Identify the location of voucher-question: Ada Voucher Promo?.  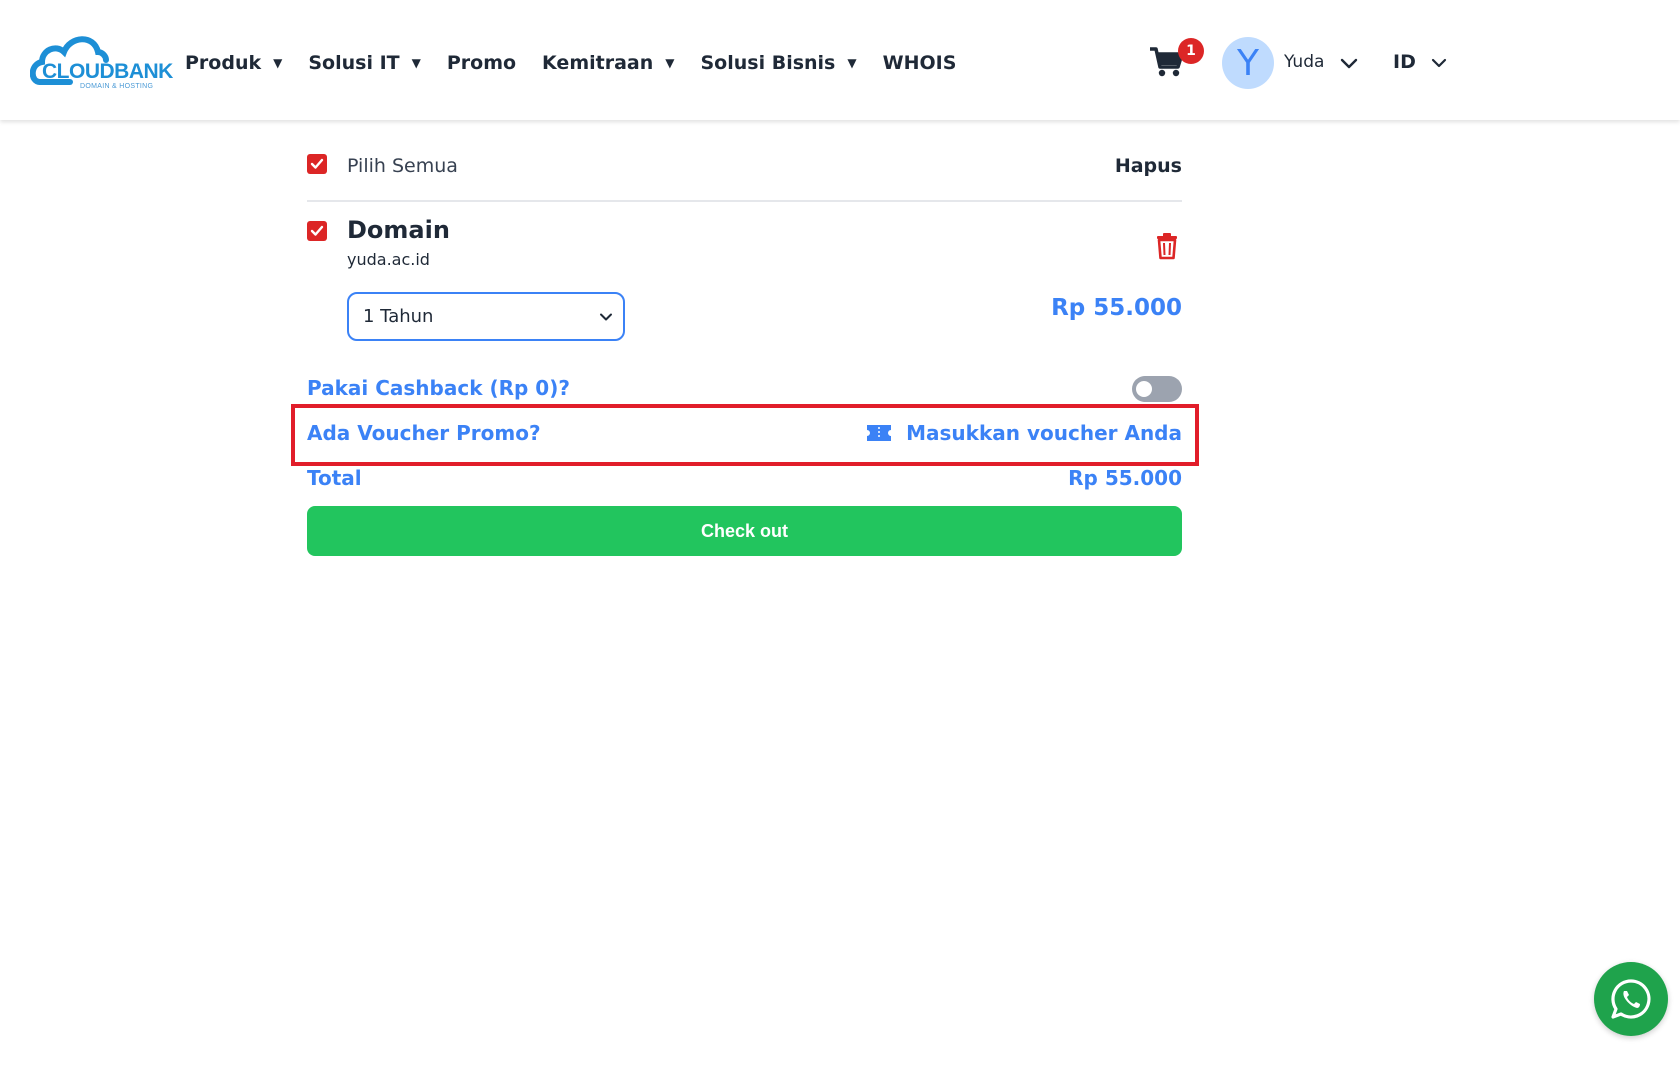
(424, 433).